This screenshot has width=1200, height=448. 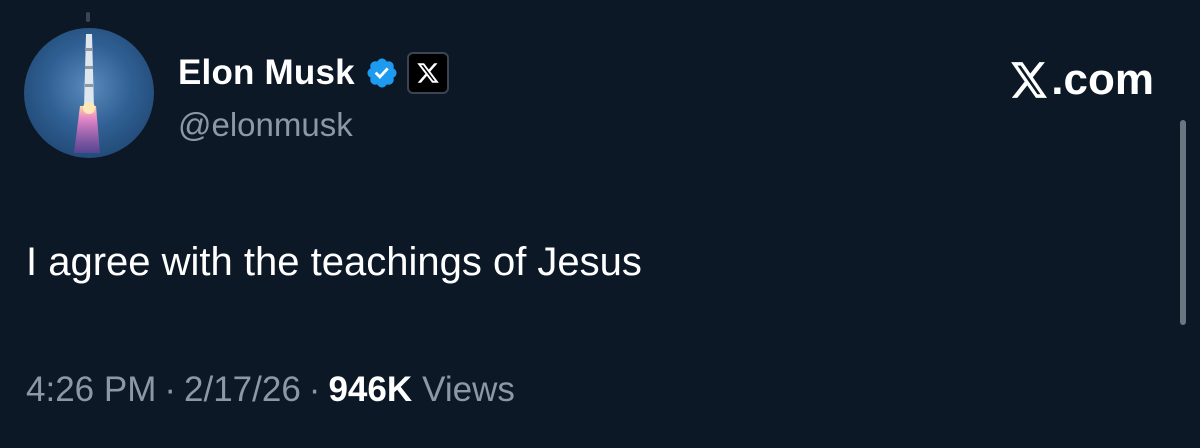 I want to click on scrollbar, so click(x=1183, y=222).